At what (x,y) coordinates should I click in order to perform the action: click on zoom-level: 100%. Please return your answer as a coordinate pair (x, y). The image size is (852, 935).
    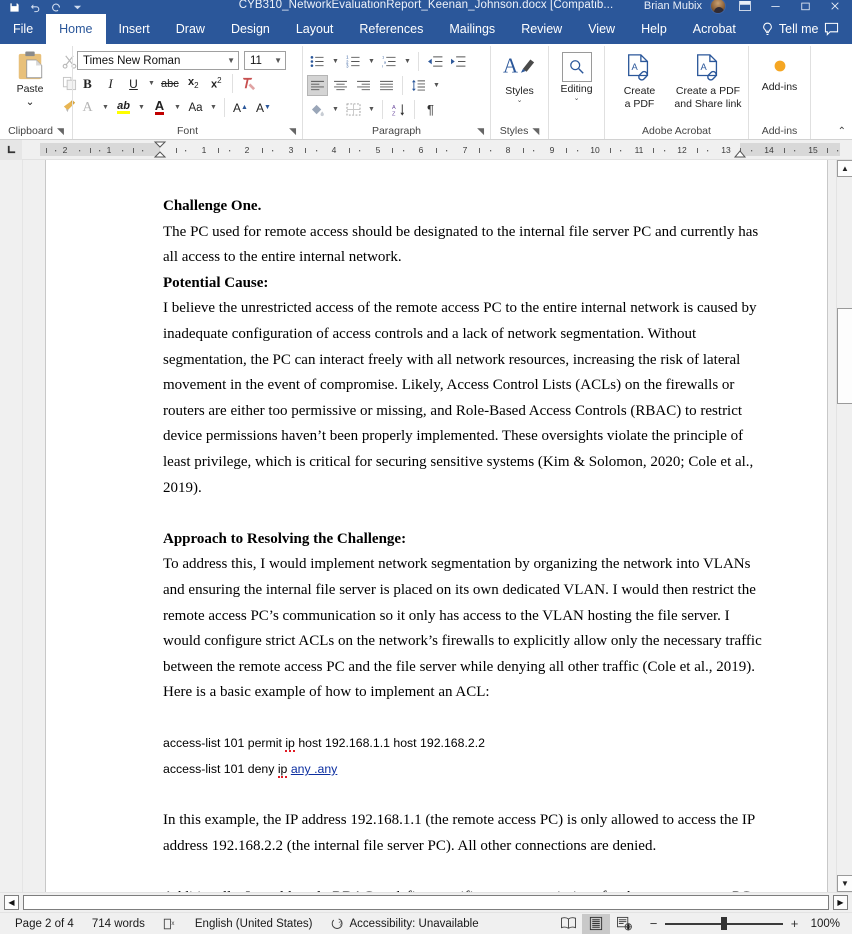
    Looking at the image, I should click on (823, 924).